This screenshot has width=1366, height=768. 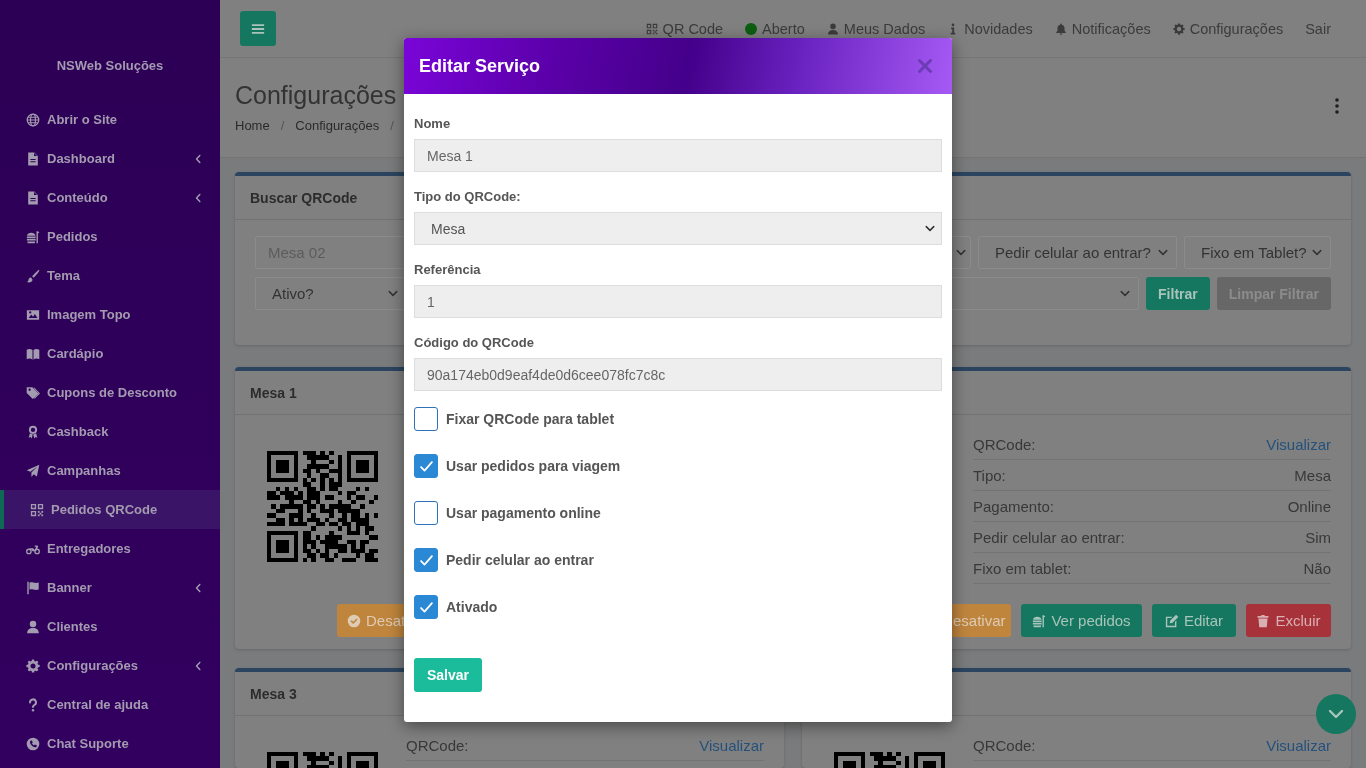 What do you see at coordinates (110, 314) in the screenshot?
I see `sidebar-item: Imagem Topo` at bounding box center [110, 314].